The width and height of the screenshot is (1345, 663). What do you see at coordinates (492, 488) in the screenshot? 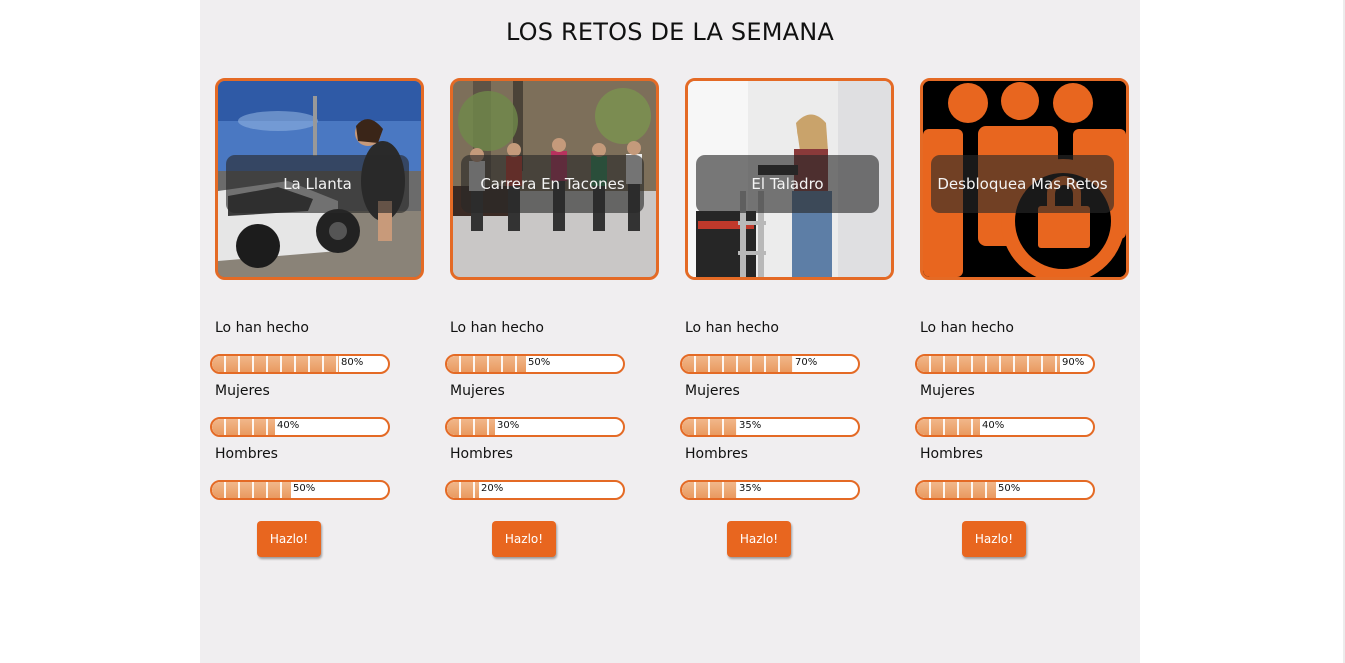
I see `progress-value: 20%` at bounding box center [492, 488].